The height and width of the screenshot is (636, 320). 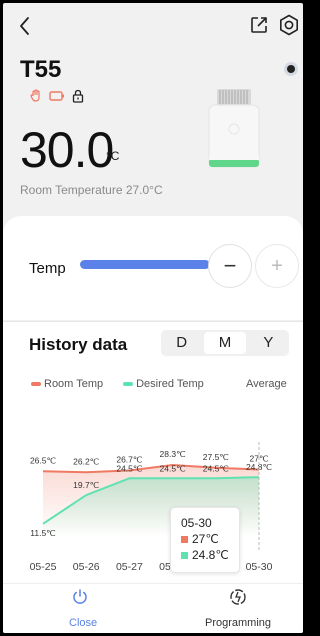 I want to click on device-name: T55, so click(x=41, y=69).